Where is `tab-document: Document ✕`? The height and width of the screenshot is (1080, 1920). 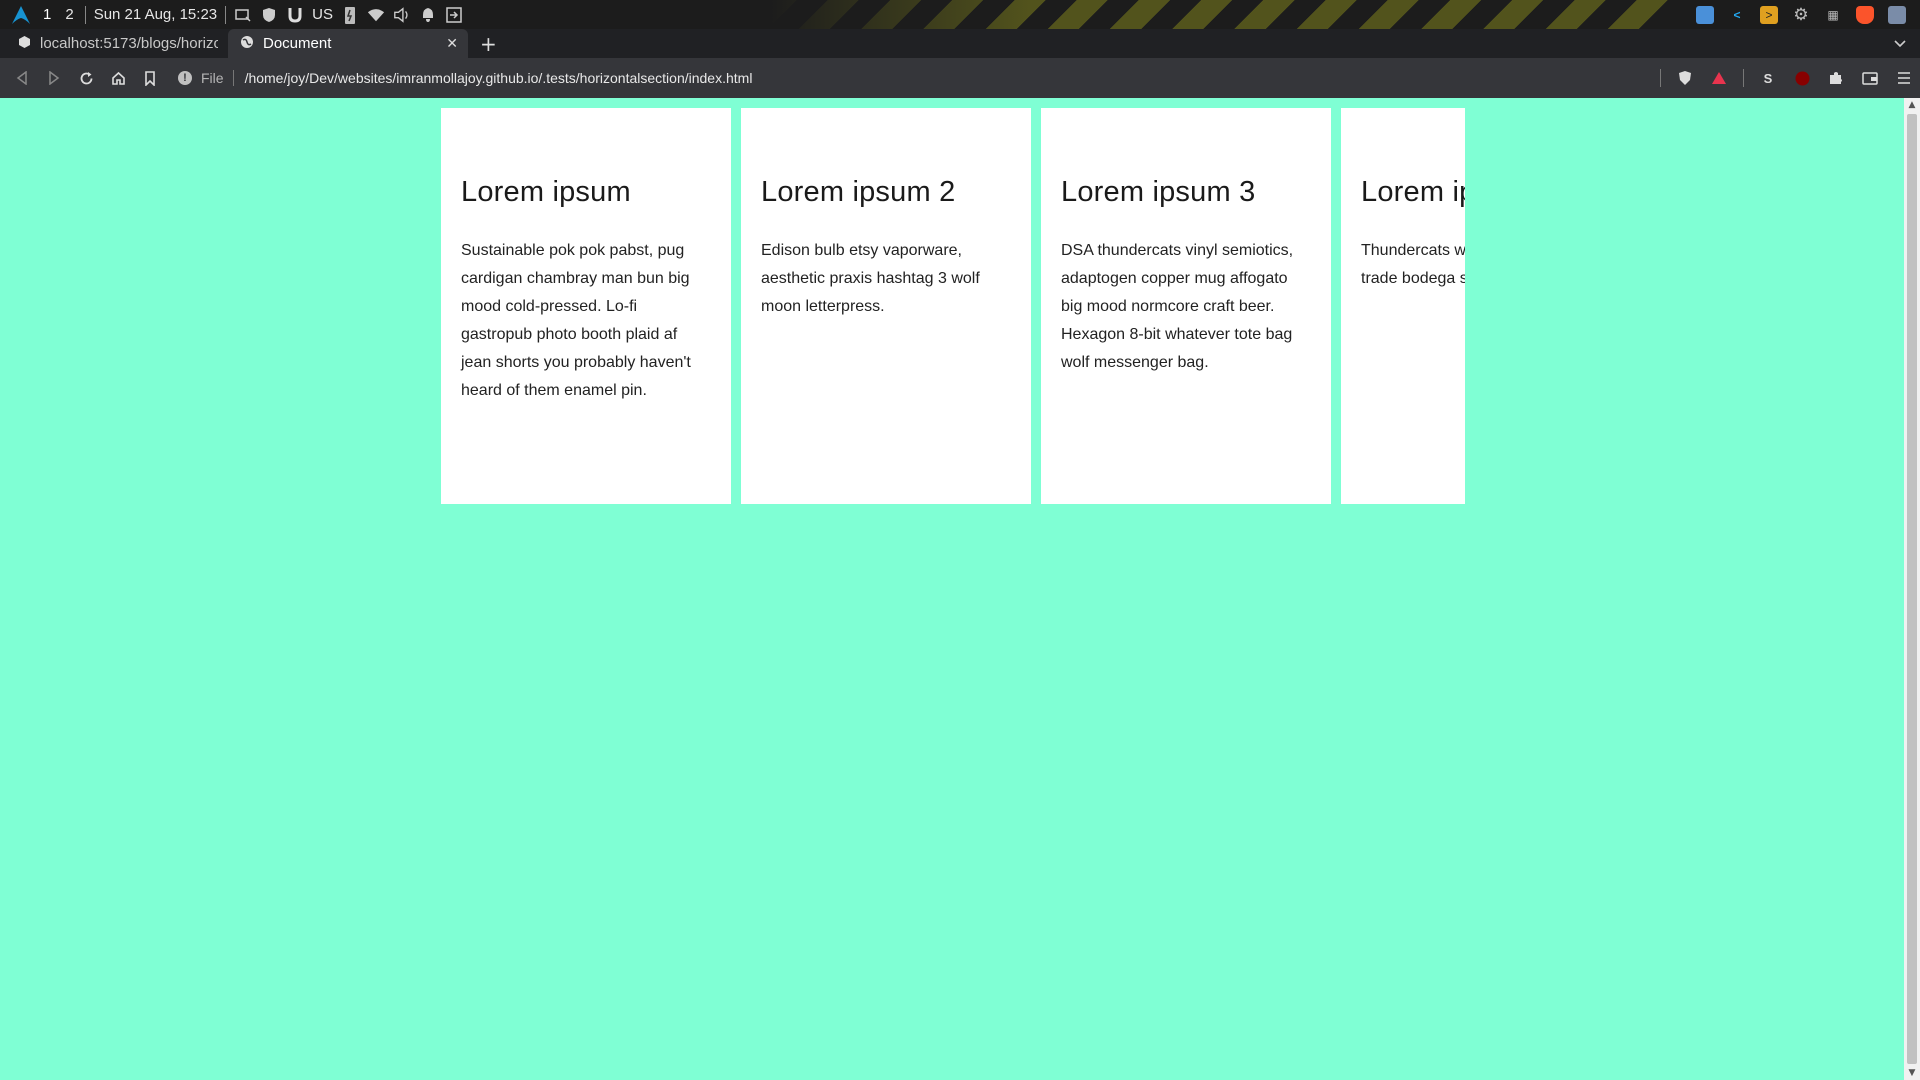
tab-document: Document ✕ is located at coordinates (348, 43).